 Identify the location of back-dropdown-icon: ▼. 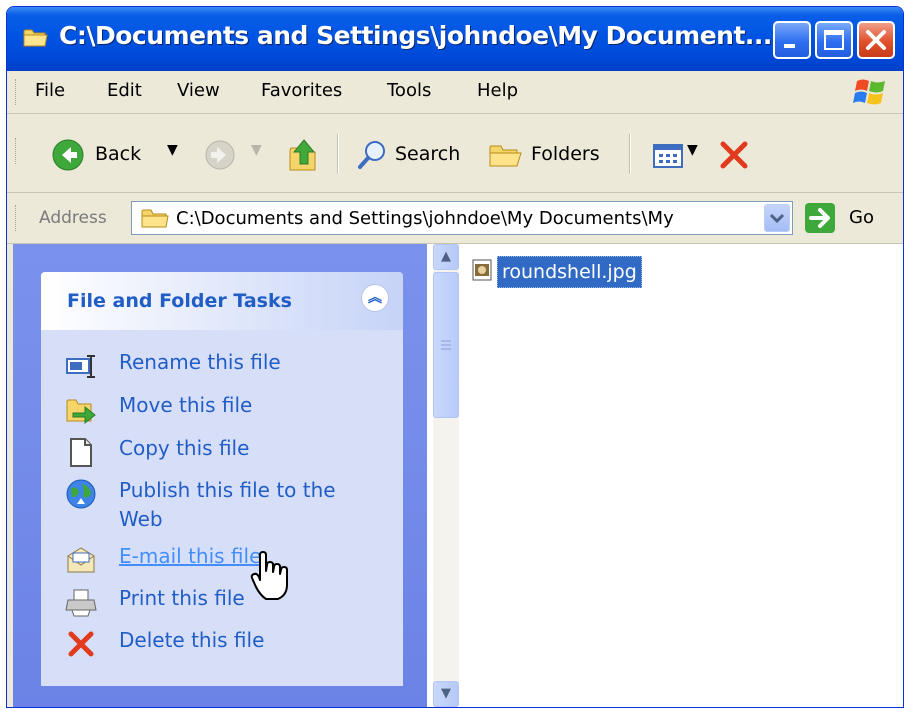
(172, 150).